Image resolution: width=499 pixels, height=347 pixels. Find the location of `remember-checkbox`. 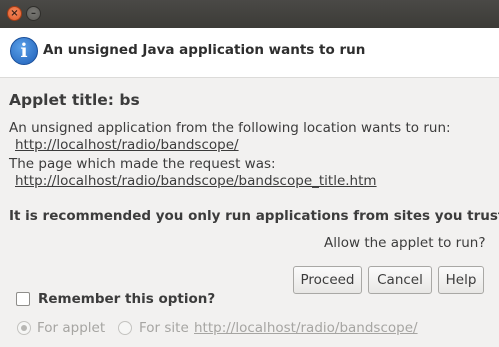

remember-checkbox is located at coordinates (23, 299).